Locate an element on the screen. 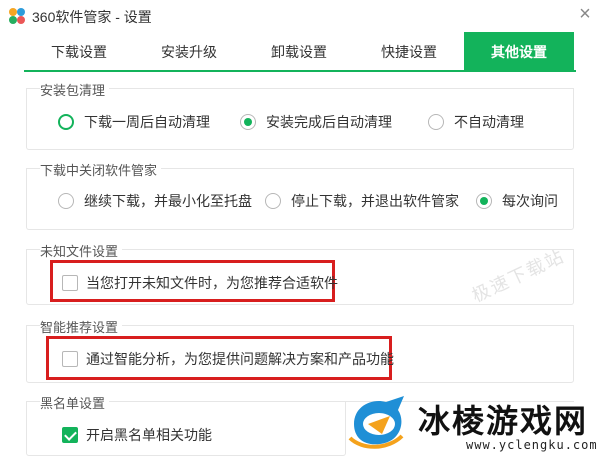  ask-every-time-option: 每次询问 is located at coordinates (517, 201).